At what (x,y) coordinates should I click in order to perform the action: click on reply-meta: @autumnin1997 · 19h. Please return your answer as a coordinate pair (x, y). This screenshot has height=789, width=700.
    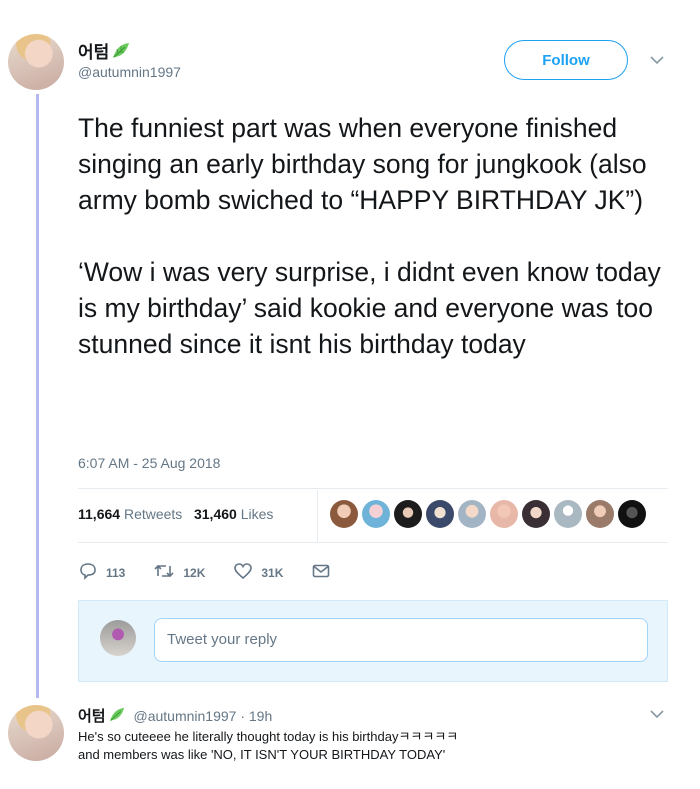
    Looking at the image, I should click on (203, 716).